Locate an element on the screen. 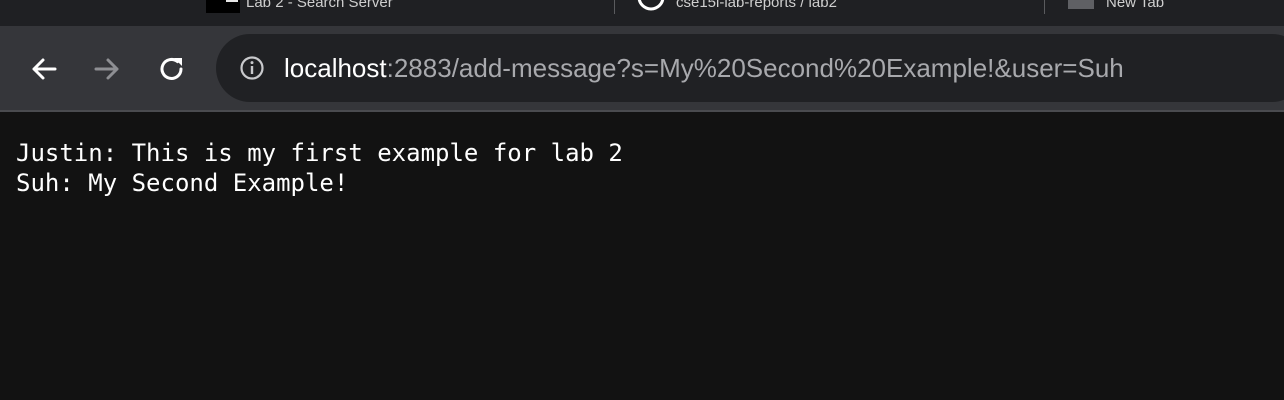 This screenshot has width=1284, height=400. forward-button is located at coordinates (107, 69).